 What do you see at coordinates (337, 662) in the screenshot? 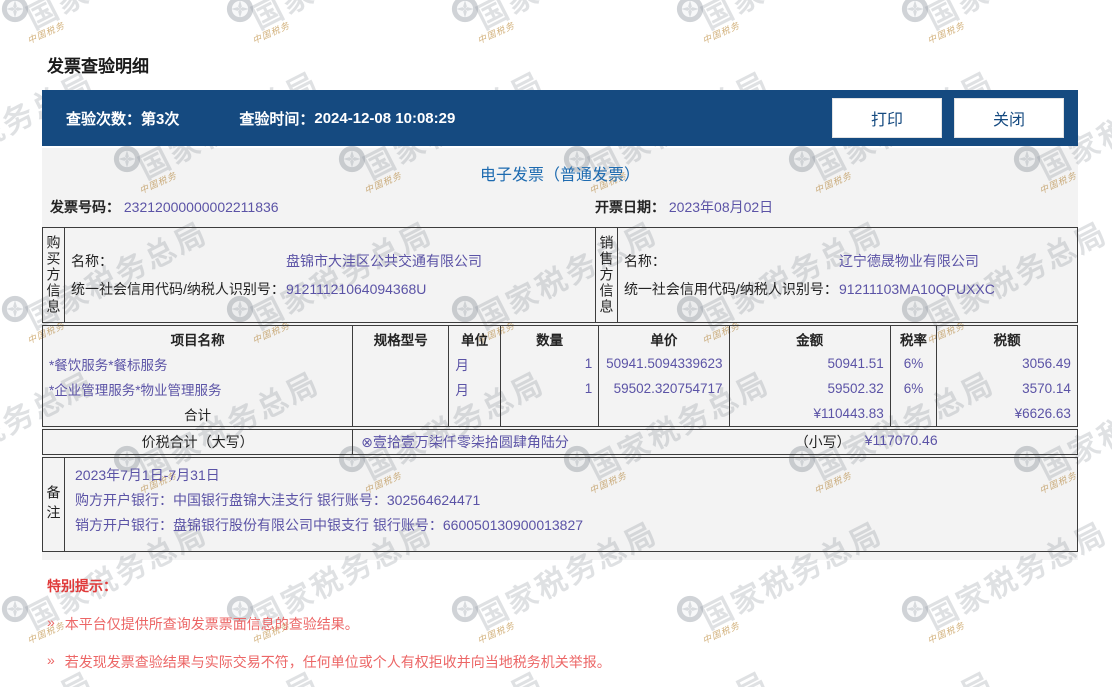
I see `notice-text: 若发现发票查验结果与实际交易不符，任何单位或个人有权拒收并向当地税务机关举报。` at bounding box center [337, 662].